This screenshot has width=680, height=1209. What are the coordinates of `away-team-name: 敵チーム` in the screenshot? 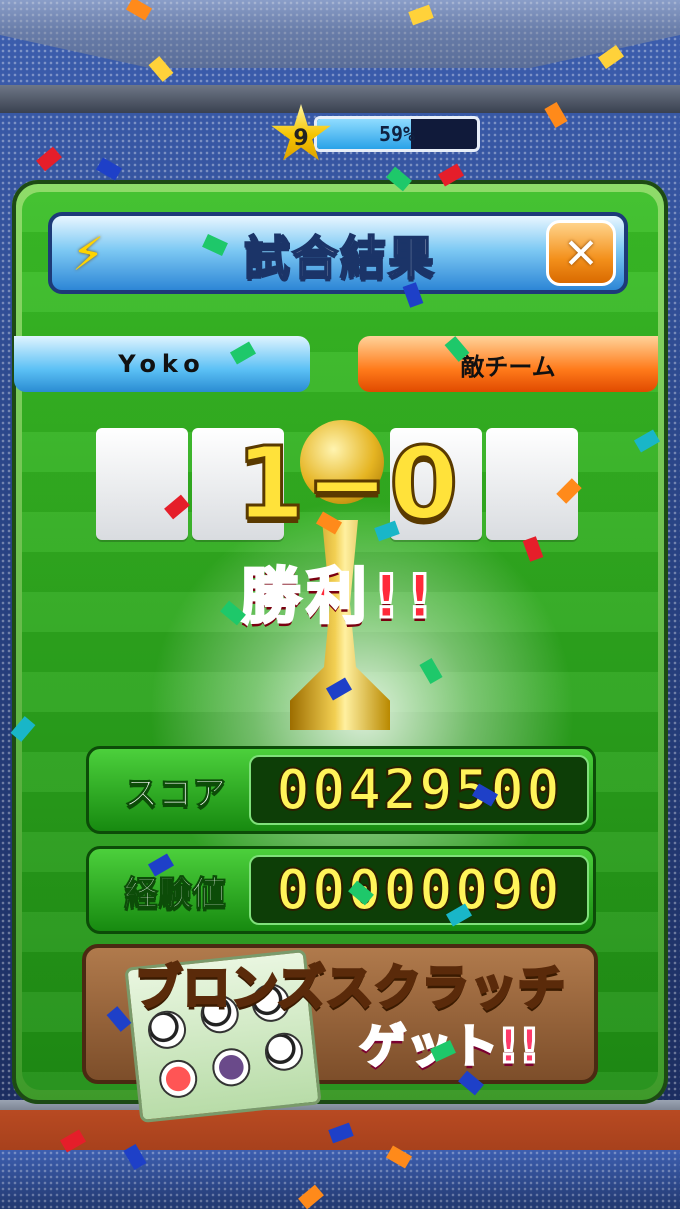 It's located at (508, 366).